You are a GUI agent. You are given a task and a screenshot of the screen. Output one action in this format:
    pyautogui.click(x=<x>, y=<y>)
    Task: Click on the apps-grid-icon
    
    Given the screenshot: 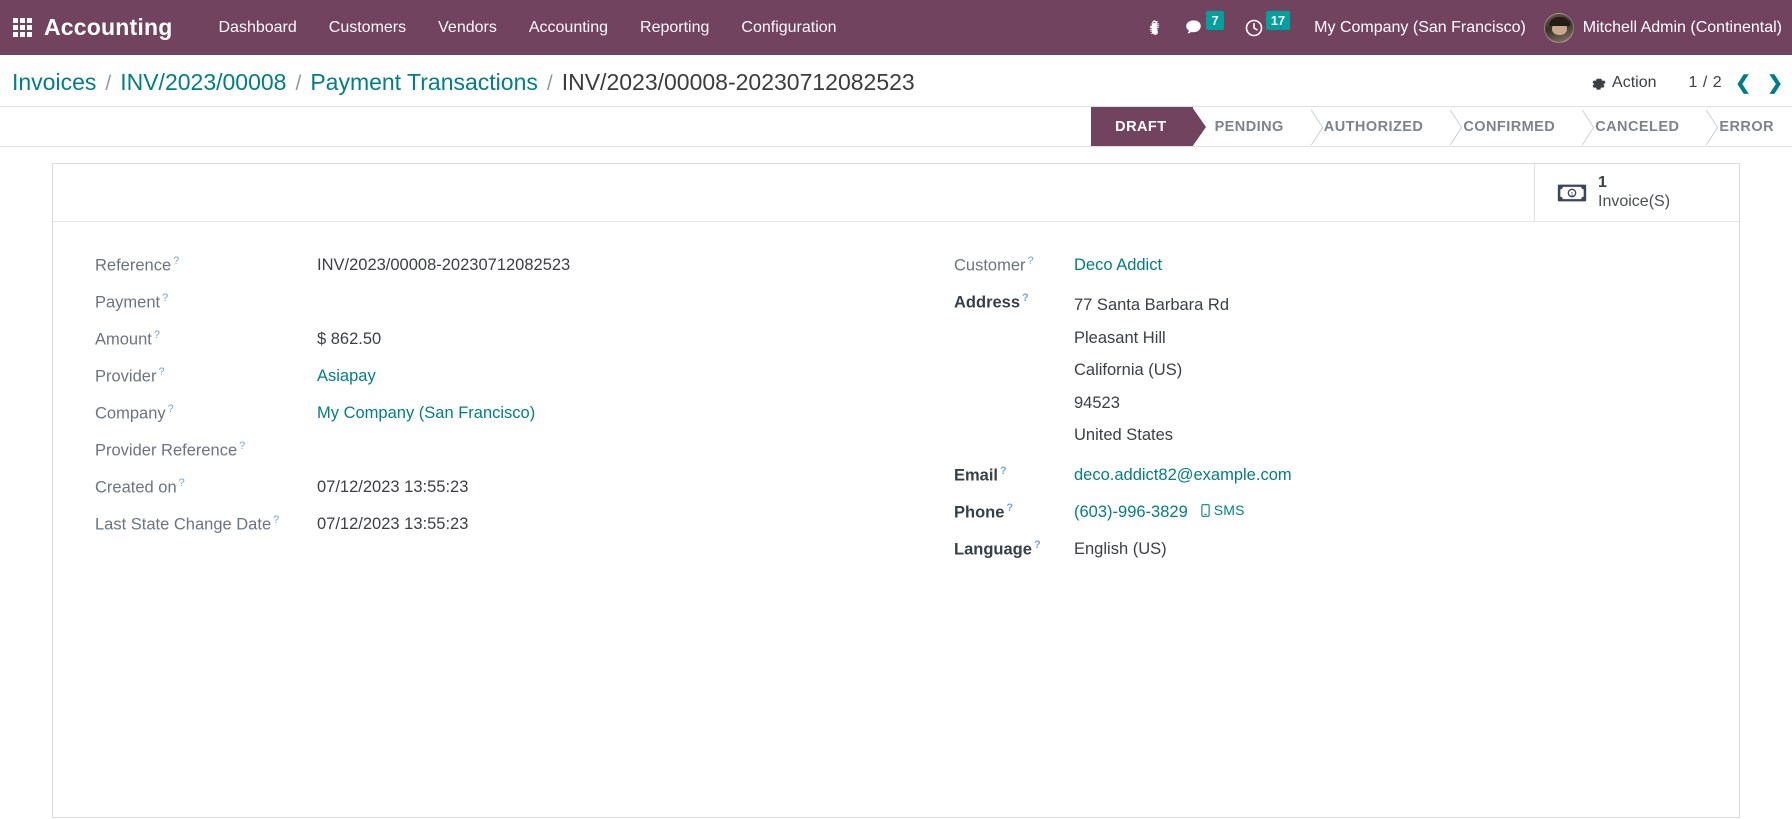 What is the action you would take?
    pyautogui.click(x=22, y=27)
    